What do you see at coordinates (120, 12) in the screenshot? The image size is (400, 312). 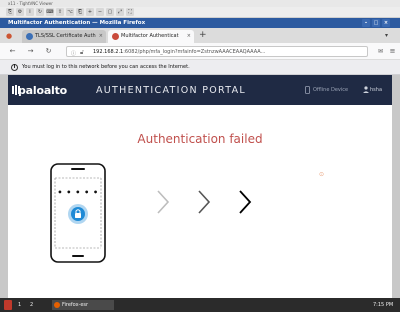 I see `vnc-zoom-fit-icon: ⤢` at bounding box center [120, 12].